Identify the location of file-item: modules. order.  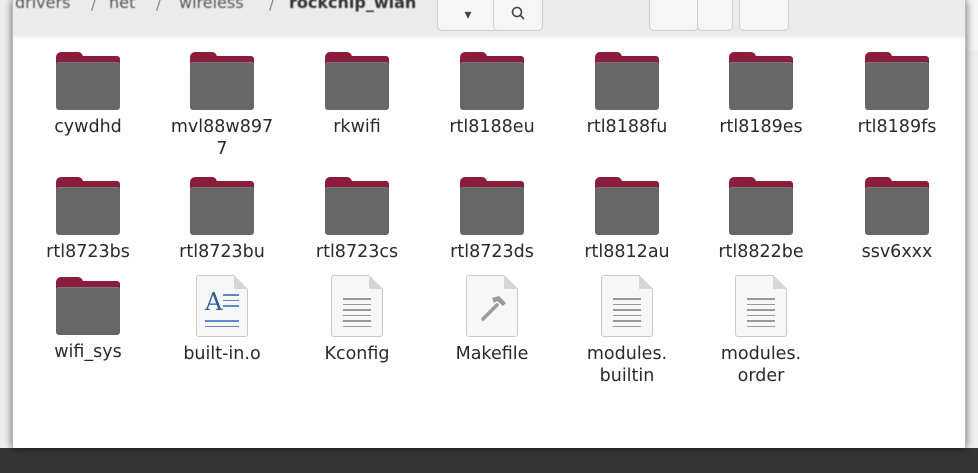
(761, 331).